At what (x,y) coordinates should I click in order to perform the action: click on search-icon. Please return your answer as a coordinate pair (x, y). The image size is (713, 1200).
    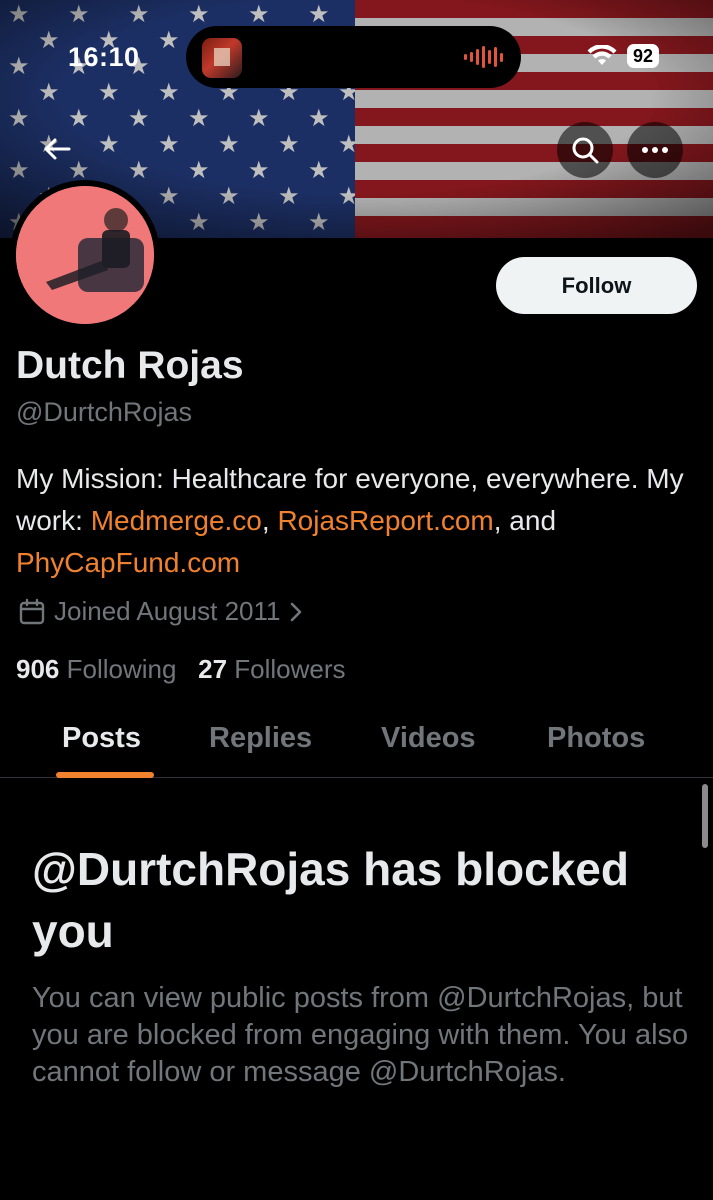
    Looking at the image, I should click on (585, 150).